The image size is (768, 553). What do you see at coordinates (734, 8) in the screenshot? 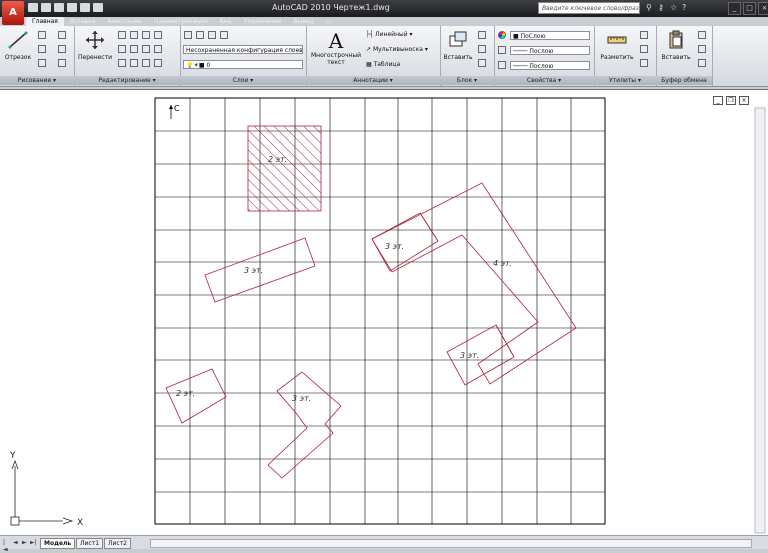
I see `minimize-icon: _` at bounding box center [734, 8].